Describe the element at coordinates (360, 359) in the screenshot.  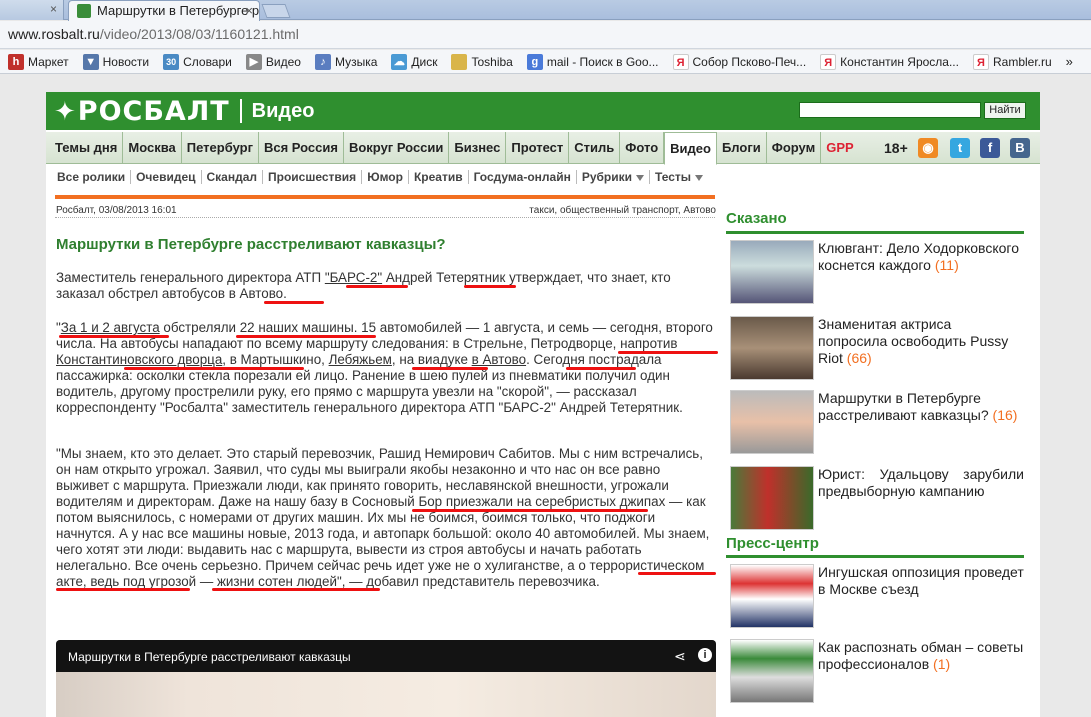
I see `link: Лебяжьем` at that location.